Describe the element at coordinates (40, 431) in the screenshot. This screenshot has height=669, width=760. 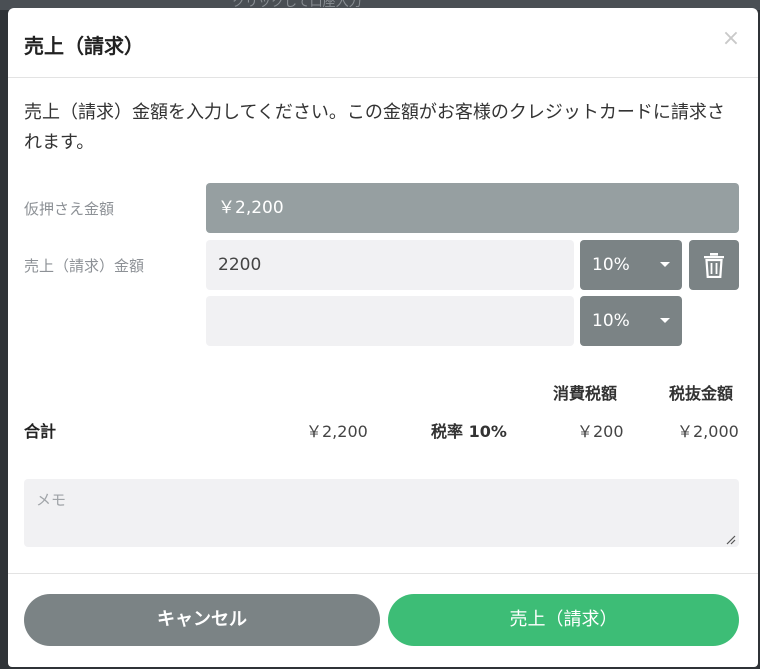
I see `total-label: 合計` at that location.